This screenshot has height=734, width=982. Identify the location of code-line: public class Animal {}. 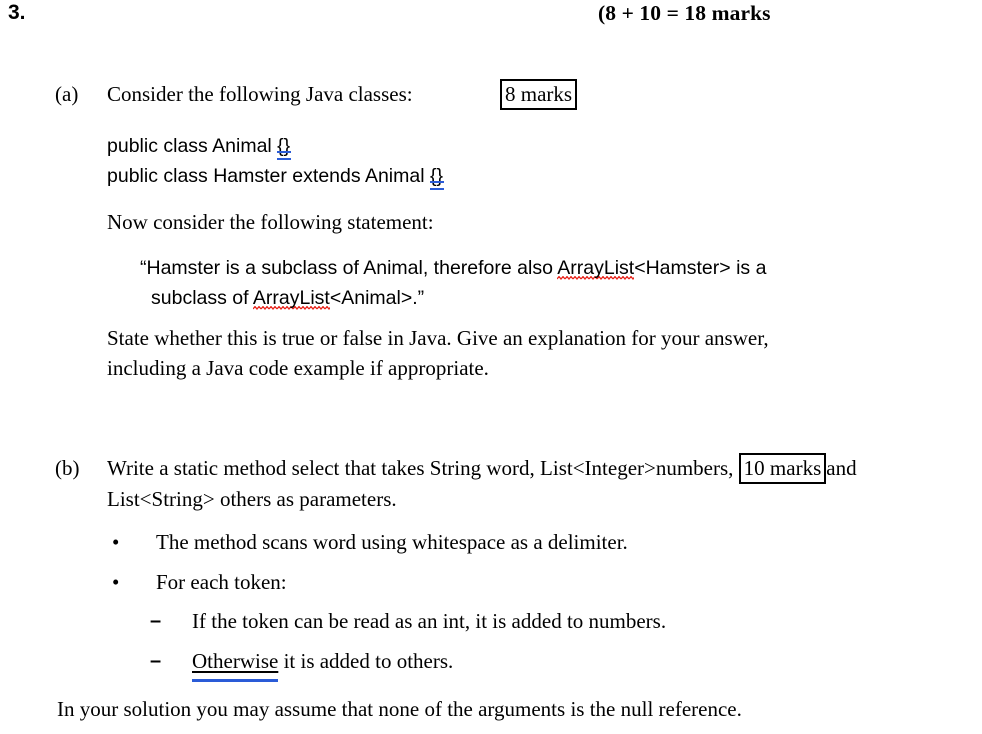
(275, 146).